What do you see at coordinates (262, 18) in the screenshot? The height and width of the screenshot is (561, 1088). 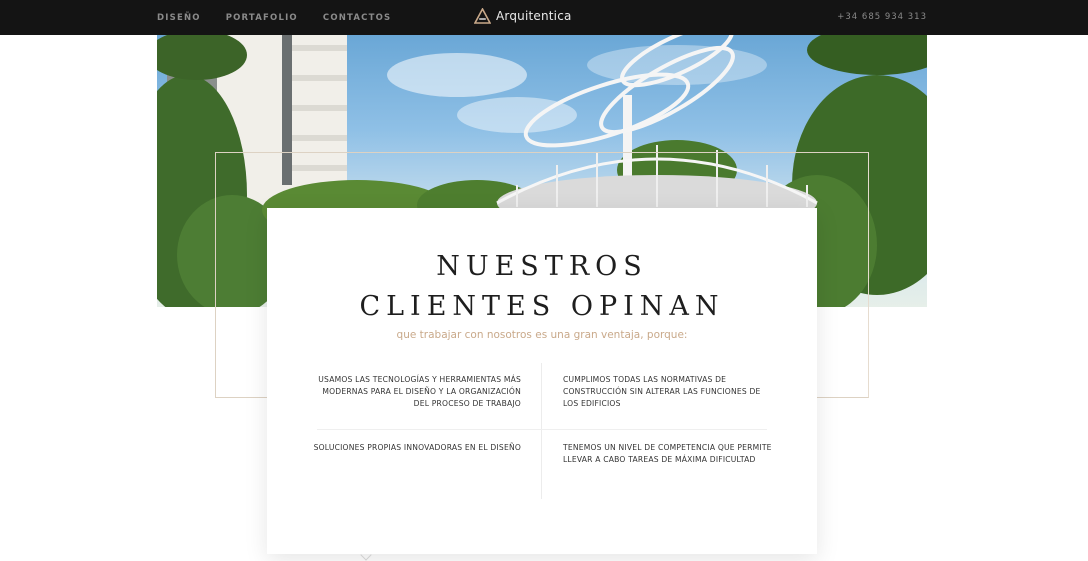 I see `nav-link-portafolio: PORTAFOLIO` at bounding box center [262, 18].